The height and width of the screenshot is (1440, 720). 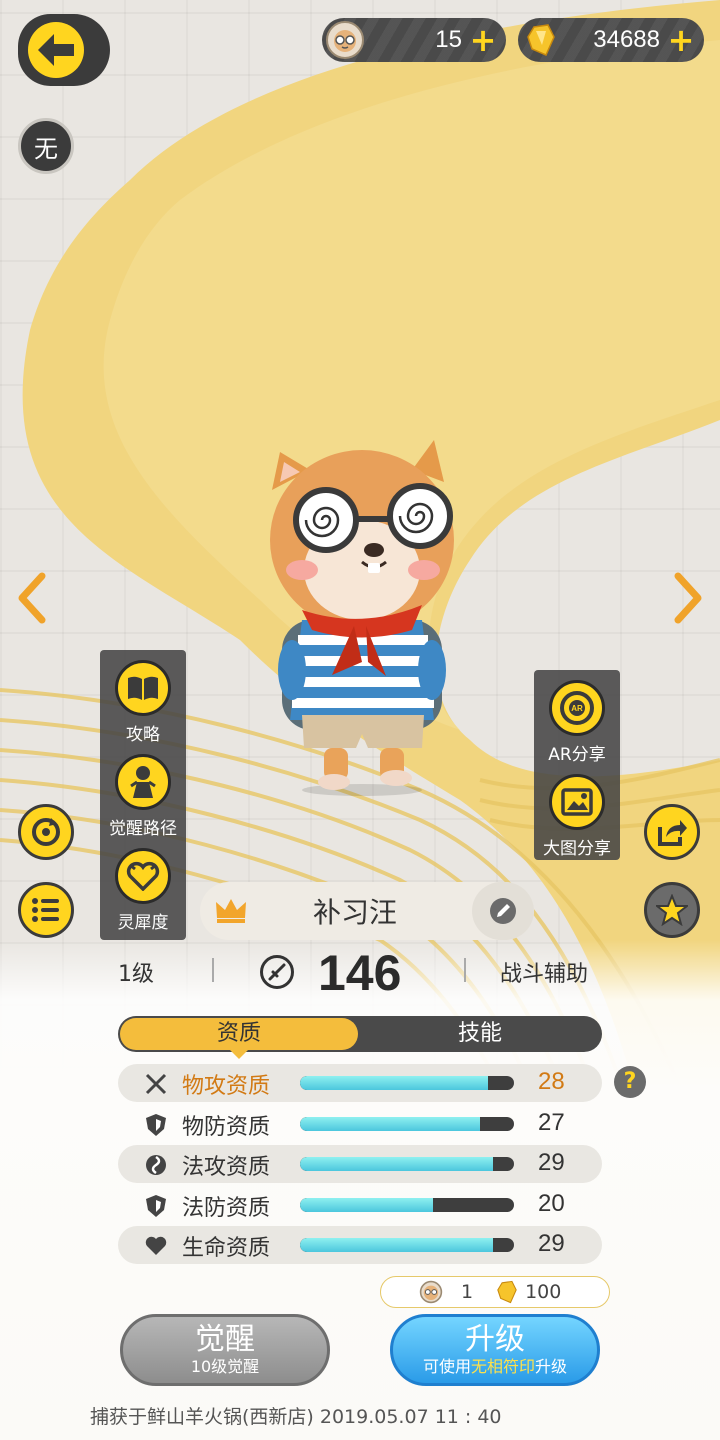 I want to click on upgrade-cost: 1 100, so click(x=495, y=1292).